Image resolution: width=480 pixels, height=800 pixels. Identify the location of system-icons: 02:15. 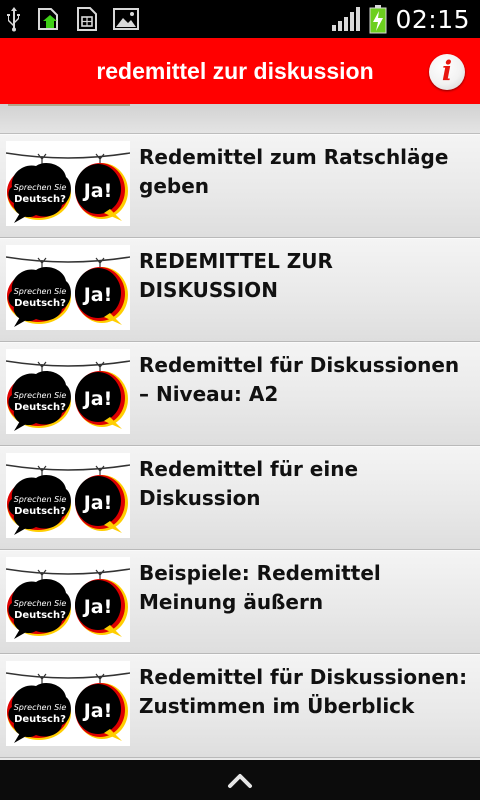
(400, 19).